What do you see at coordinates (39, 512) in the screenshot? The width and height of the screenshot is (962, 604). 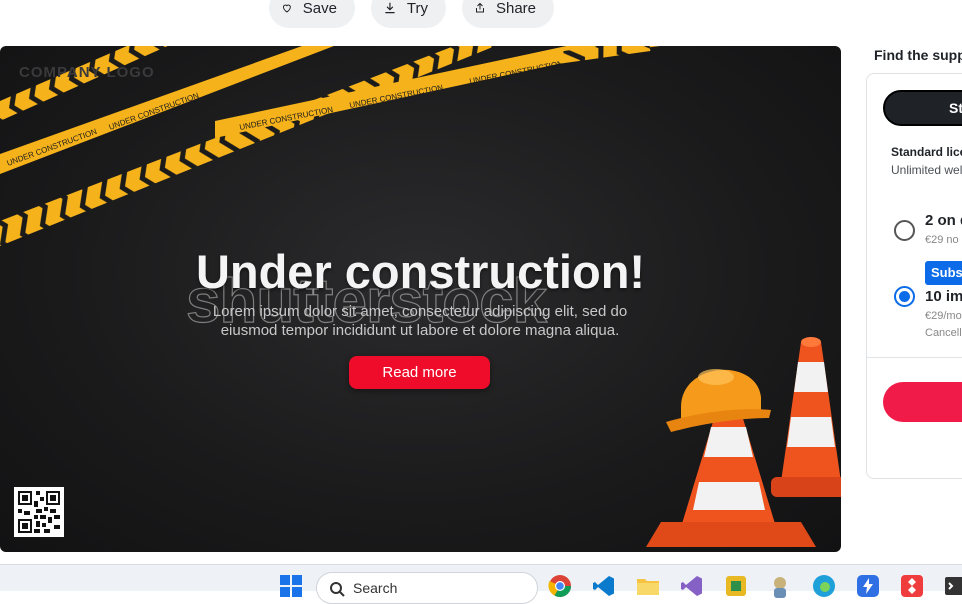 I see `qr-code-icon` at bounding box center [39, 512].